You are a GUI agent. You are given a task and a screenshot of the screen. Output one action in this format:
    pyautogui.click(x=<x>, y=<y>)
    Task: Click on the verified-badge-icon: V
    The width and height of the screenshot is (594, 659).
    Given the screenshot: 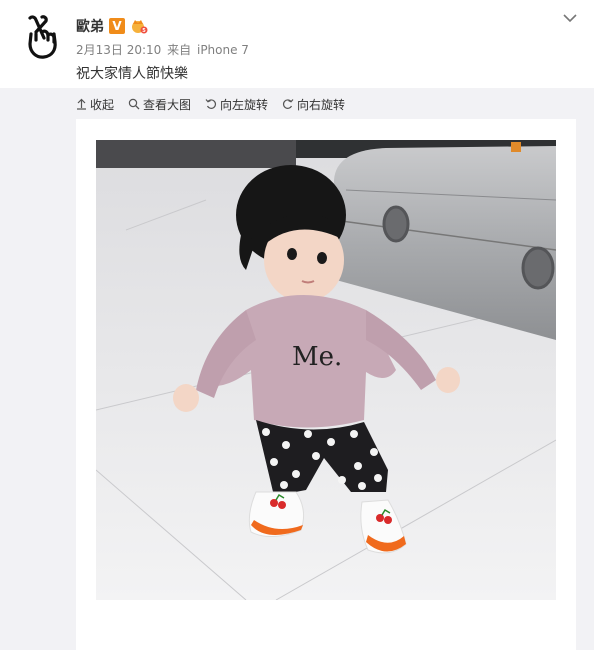 What is the action you would take?
    pyautogui.click(x=117, y=26)
    